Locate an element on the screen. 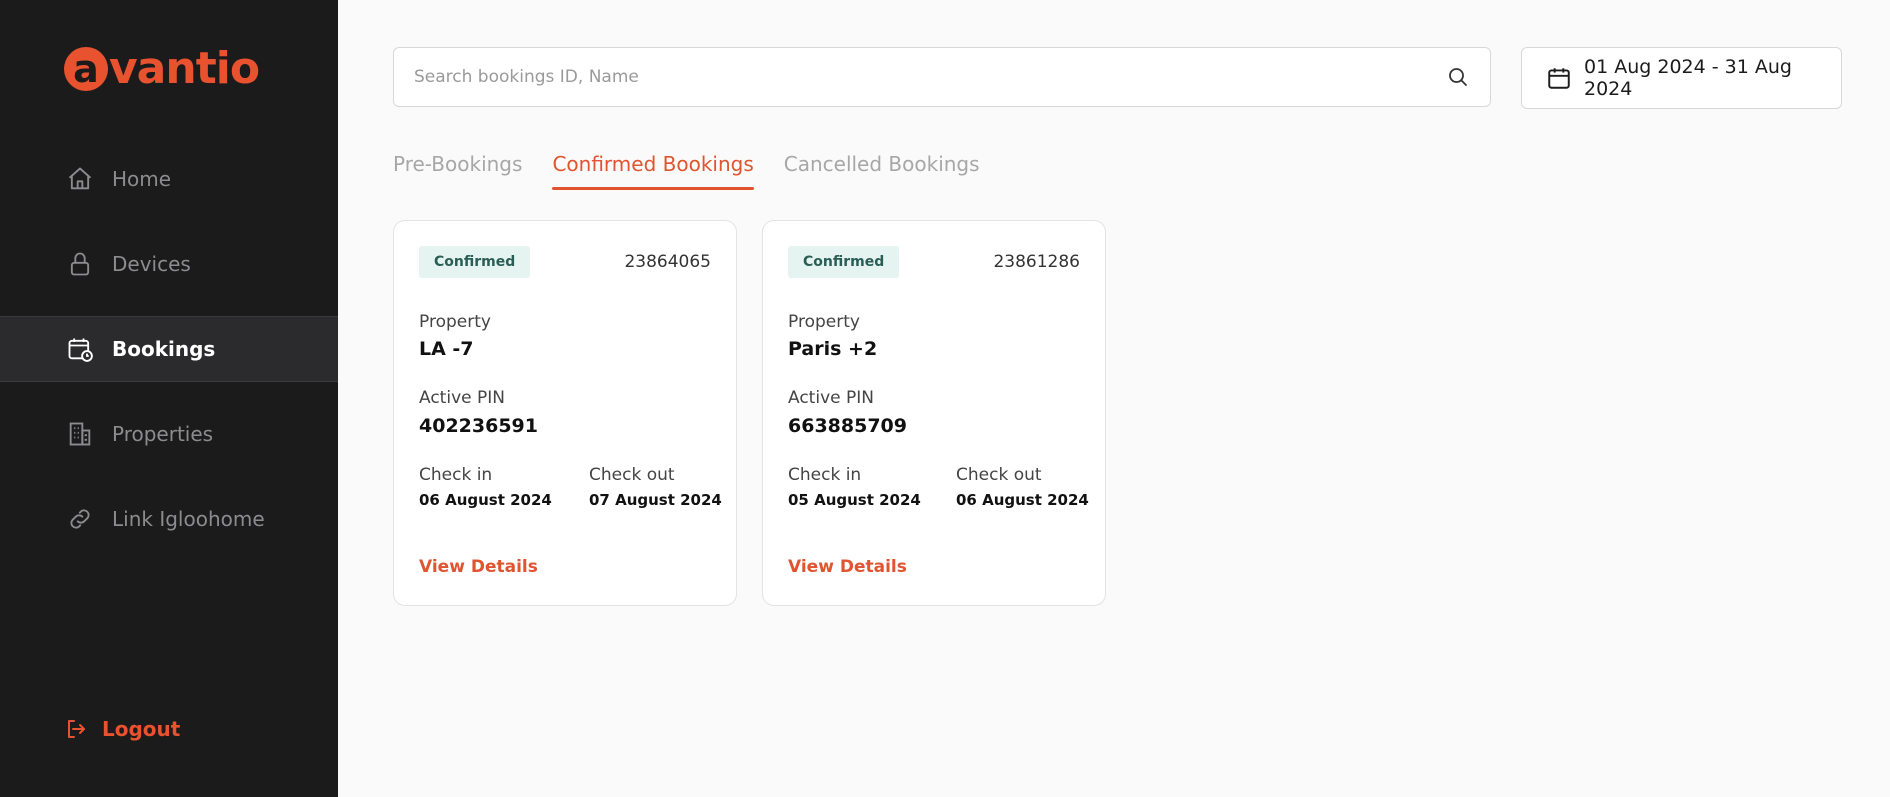 The height and width of the screenshot is (797, 1890). date-range-label: 01 Aug 2024 - 31 Aug 2024 is located at coordinates (1688, 78).